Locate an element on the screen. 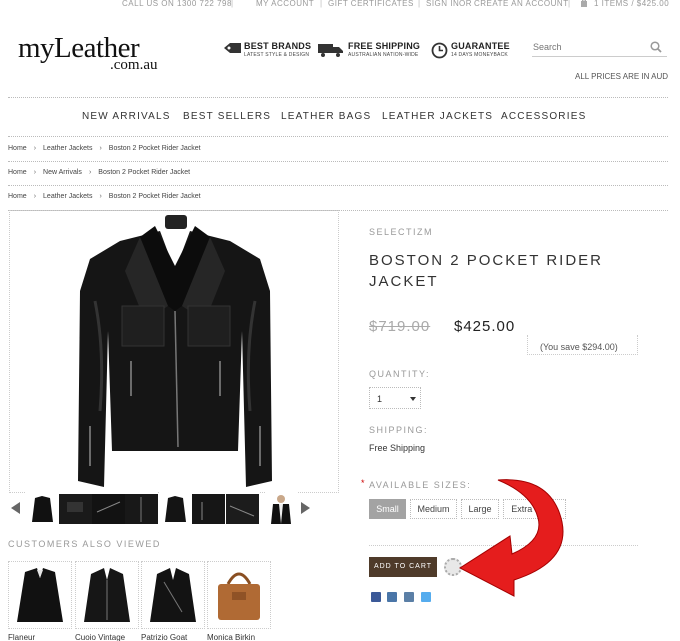 The width and height of the screenshot is (680, 641). nav-accessories: ACCESSORIES is located at coordinates (543, 116).